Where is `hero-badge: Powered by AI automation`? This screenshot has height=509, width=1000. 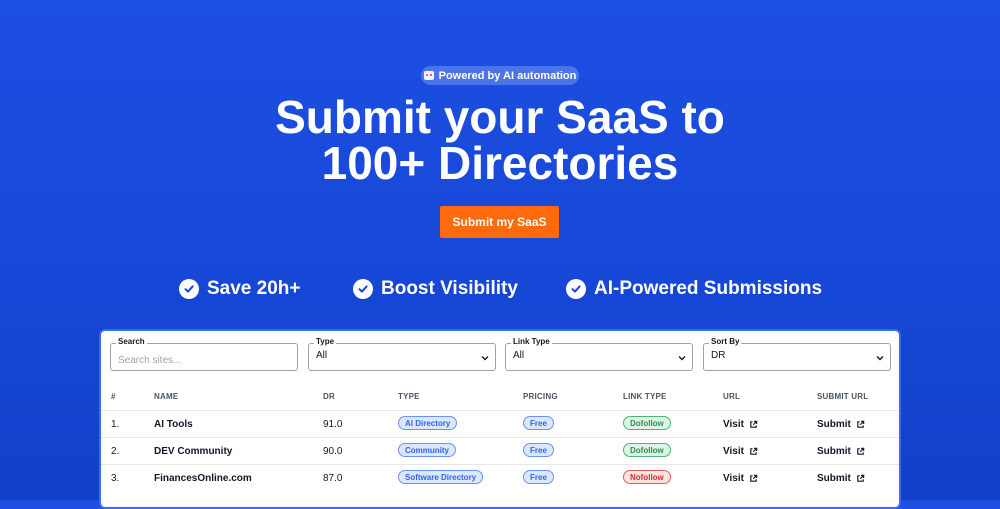
hero-badge: Powered by AI automation is located at coordinates (500, 75).